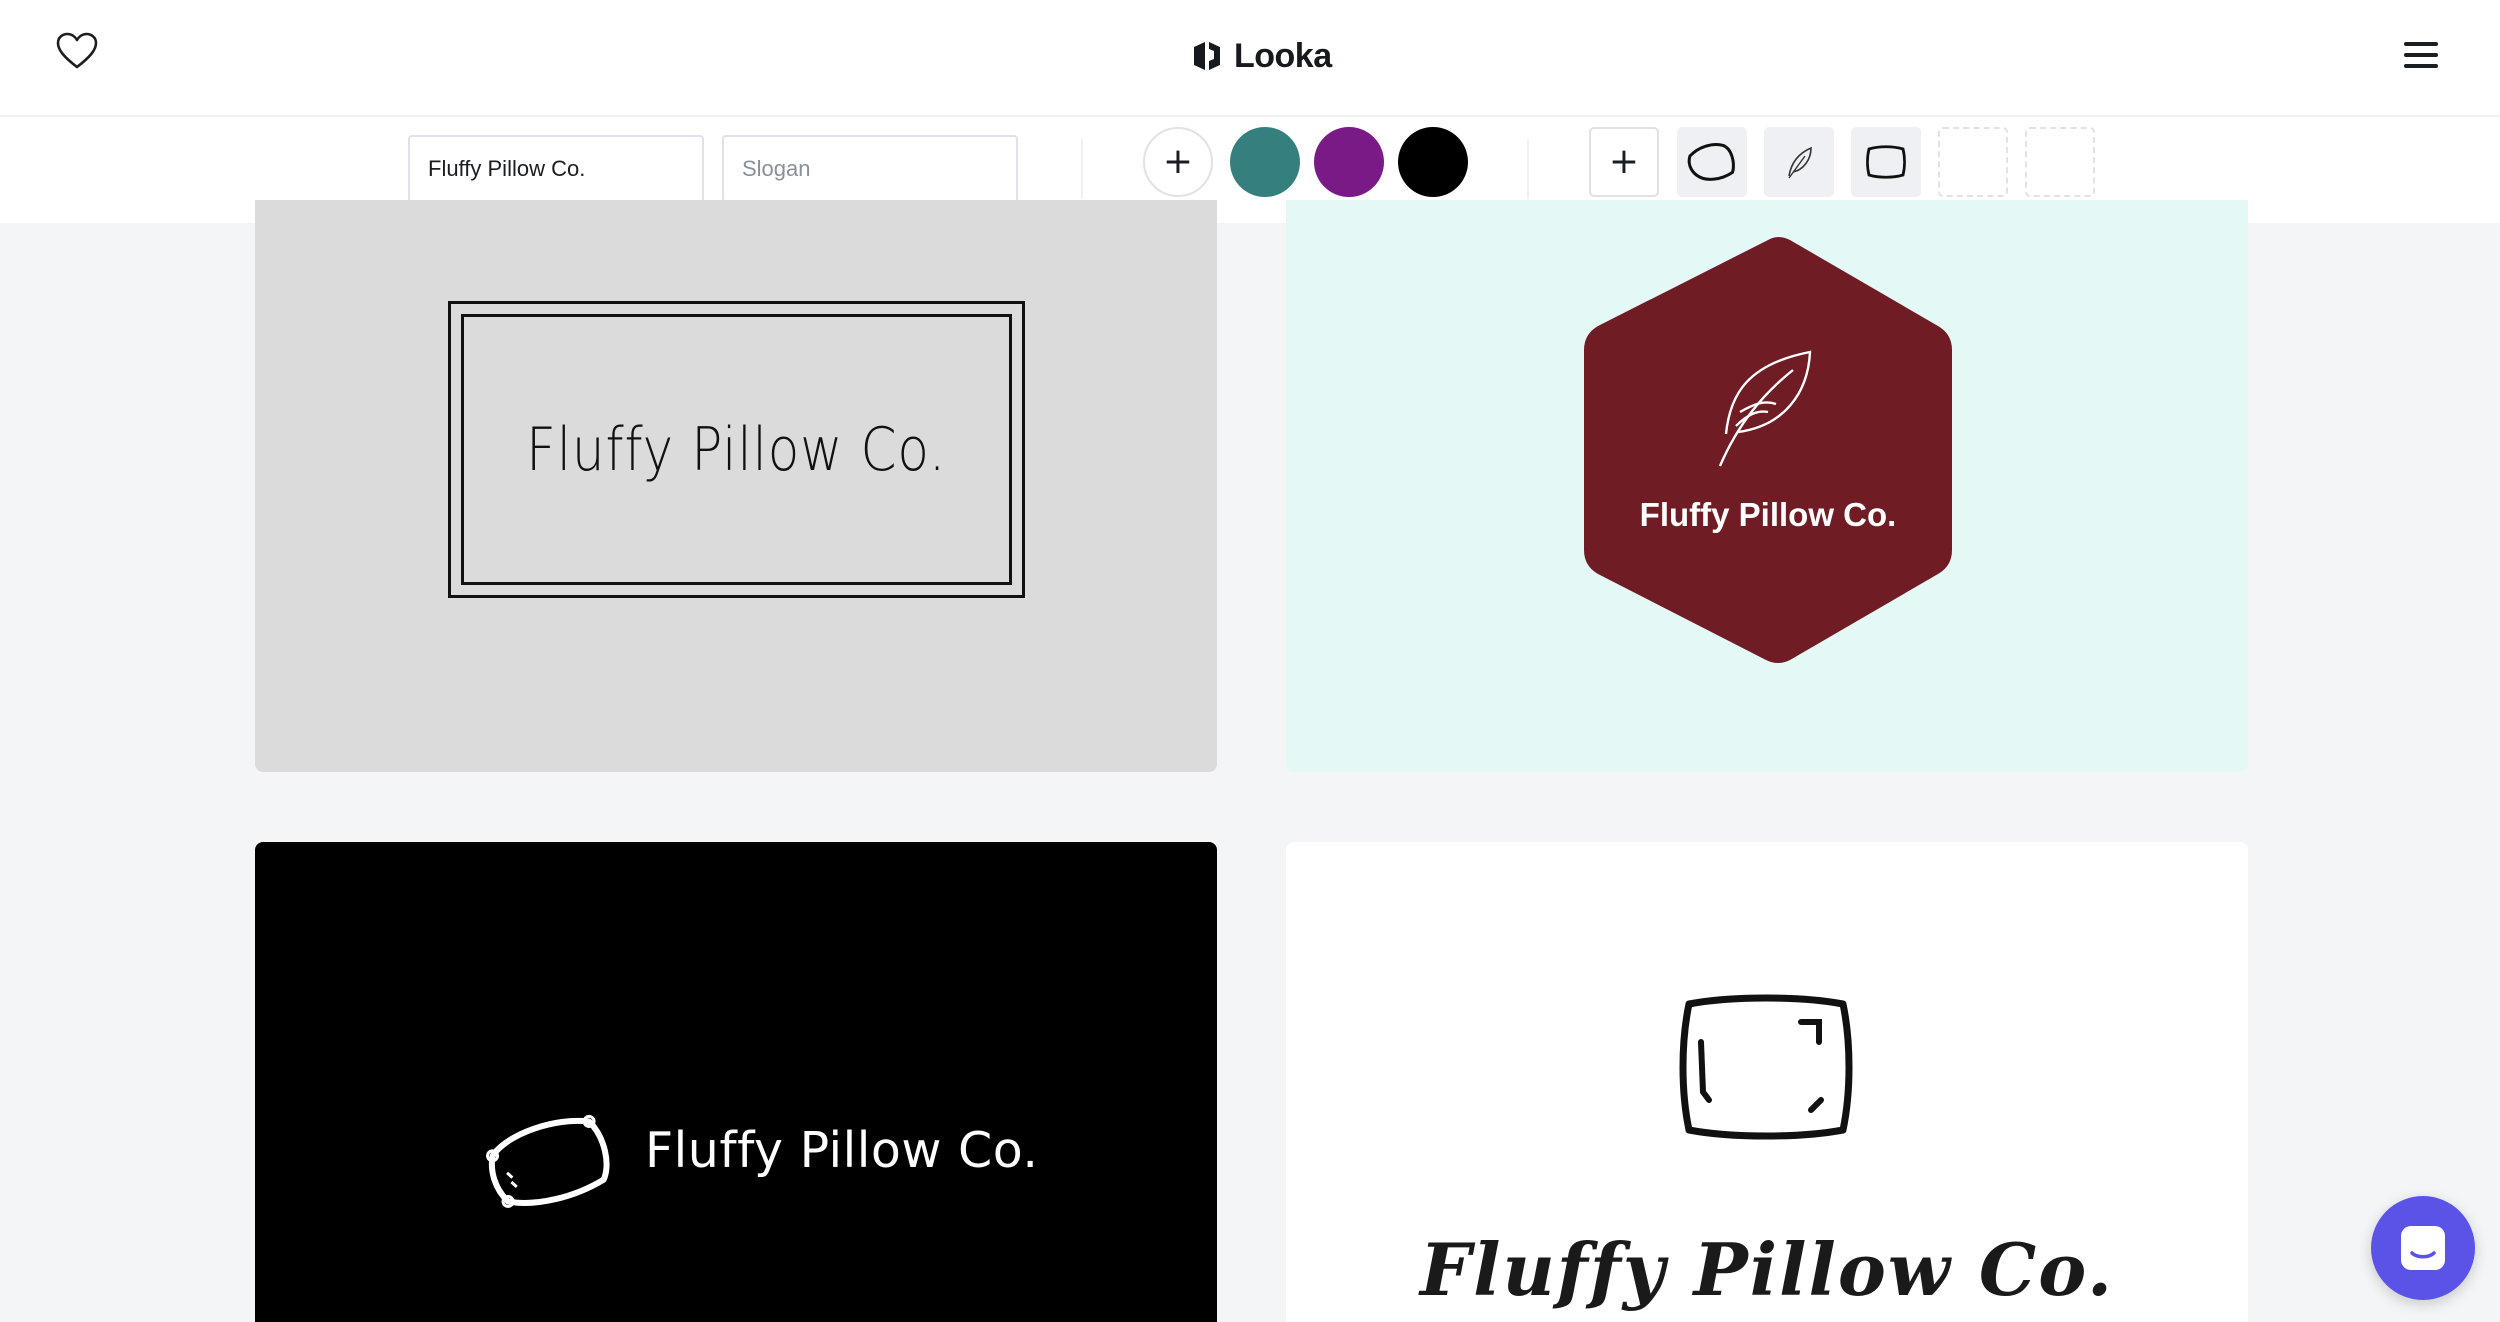 Image resolution: width=2500 pixels, height=1322 pixels. I want to click on double-frame: Fluffy Pillow Co., so click(736, 449).